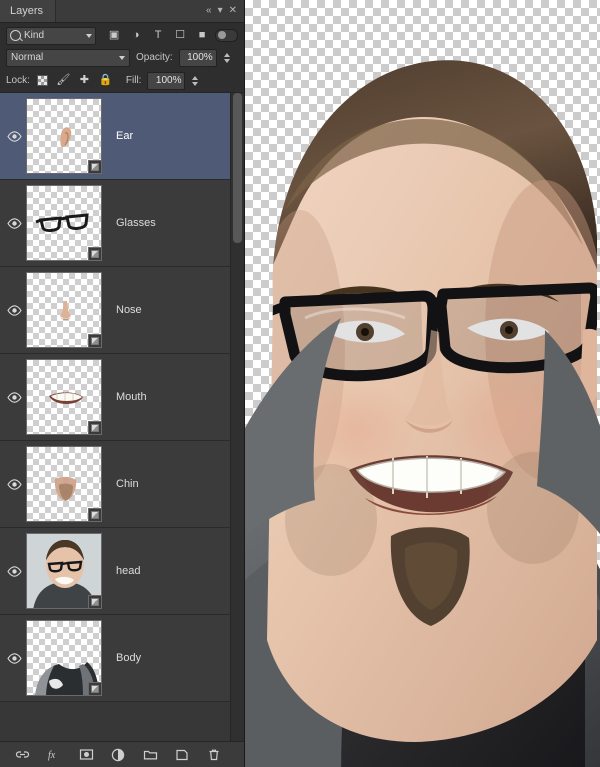 This screenshot has width=600, height=767. I want to click on lock-all-icon: 🔒, so click(106, 80).